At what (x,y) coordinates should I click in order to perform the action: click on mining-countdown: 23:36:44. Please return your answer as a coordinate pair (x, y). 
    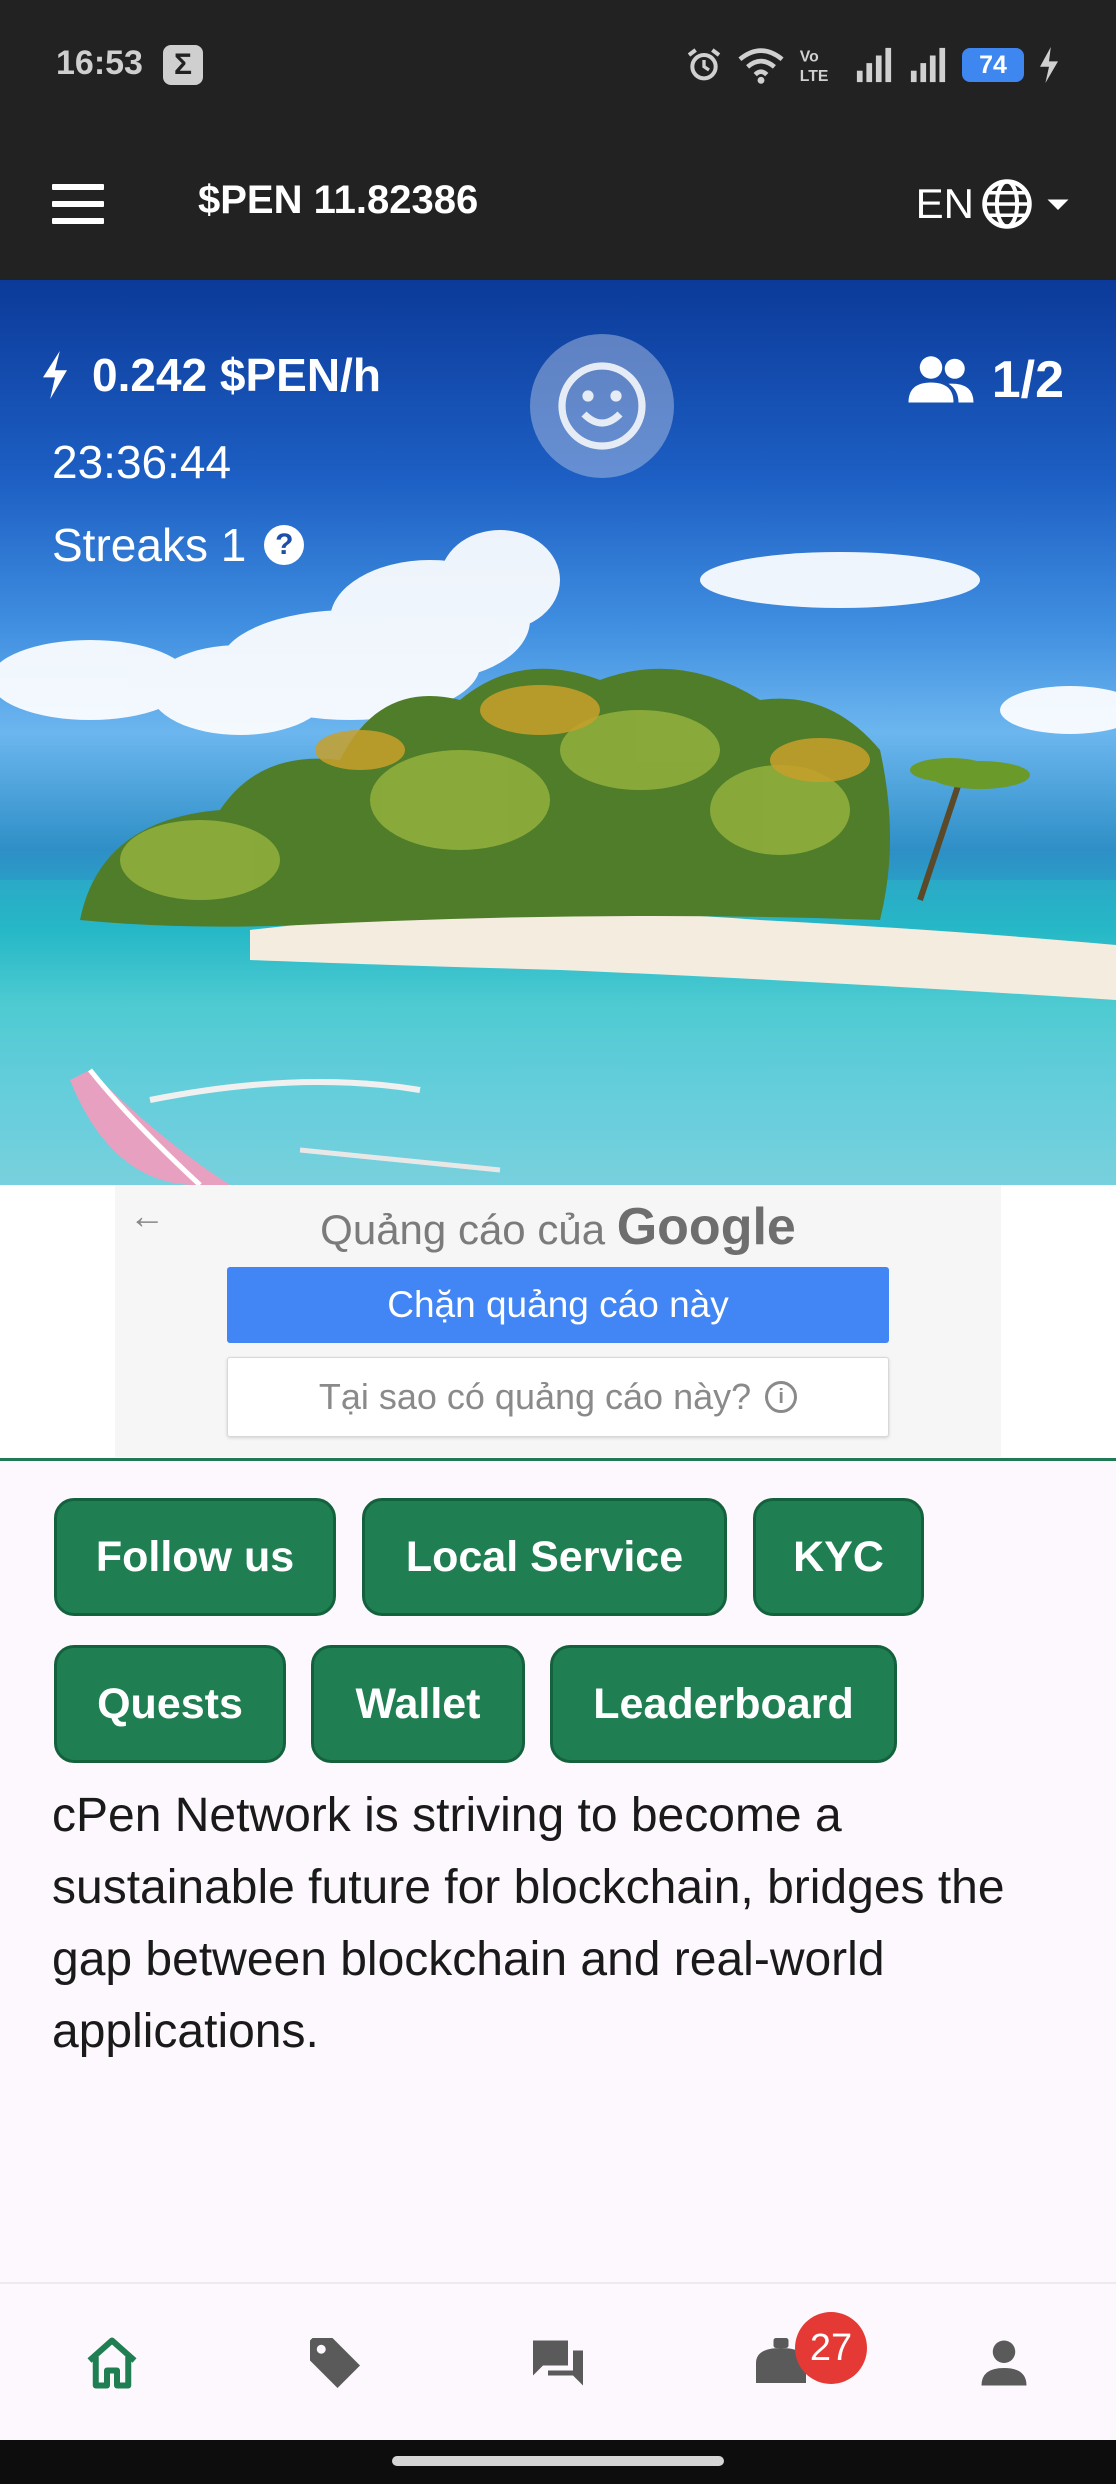
    Looking at the image, I should click on (142, 462).